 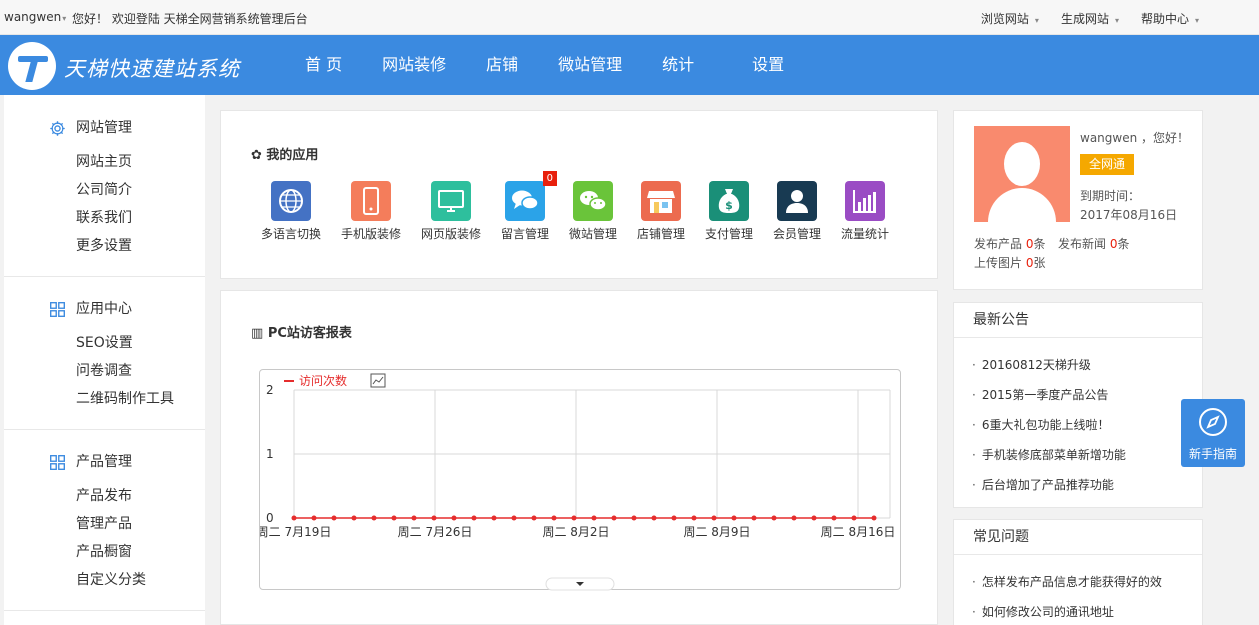 I want to click on browse-site-link: 浏览网站 ▾, so click(x=1010, y=18).